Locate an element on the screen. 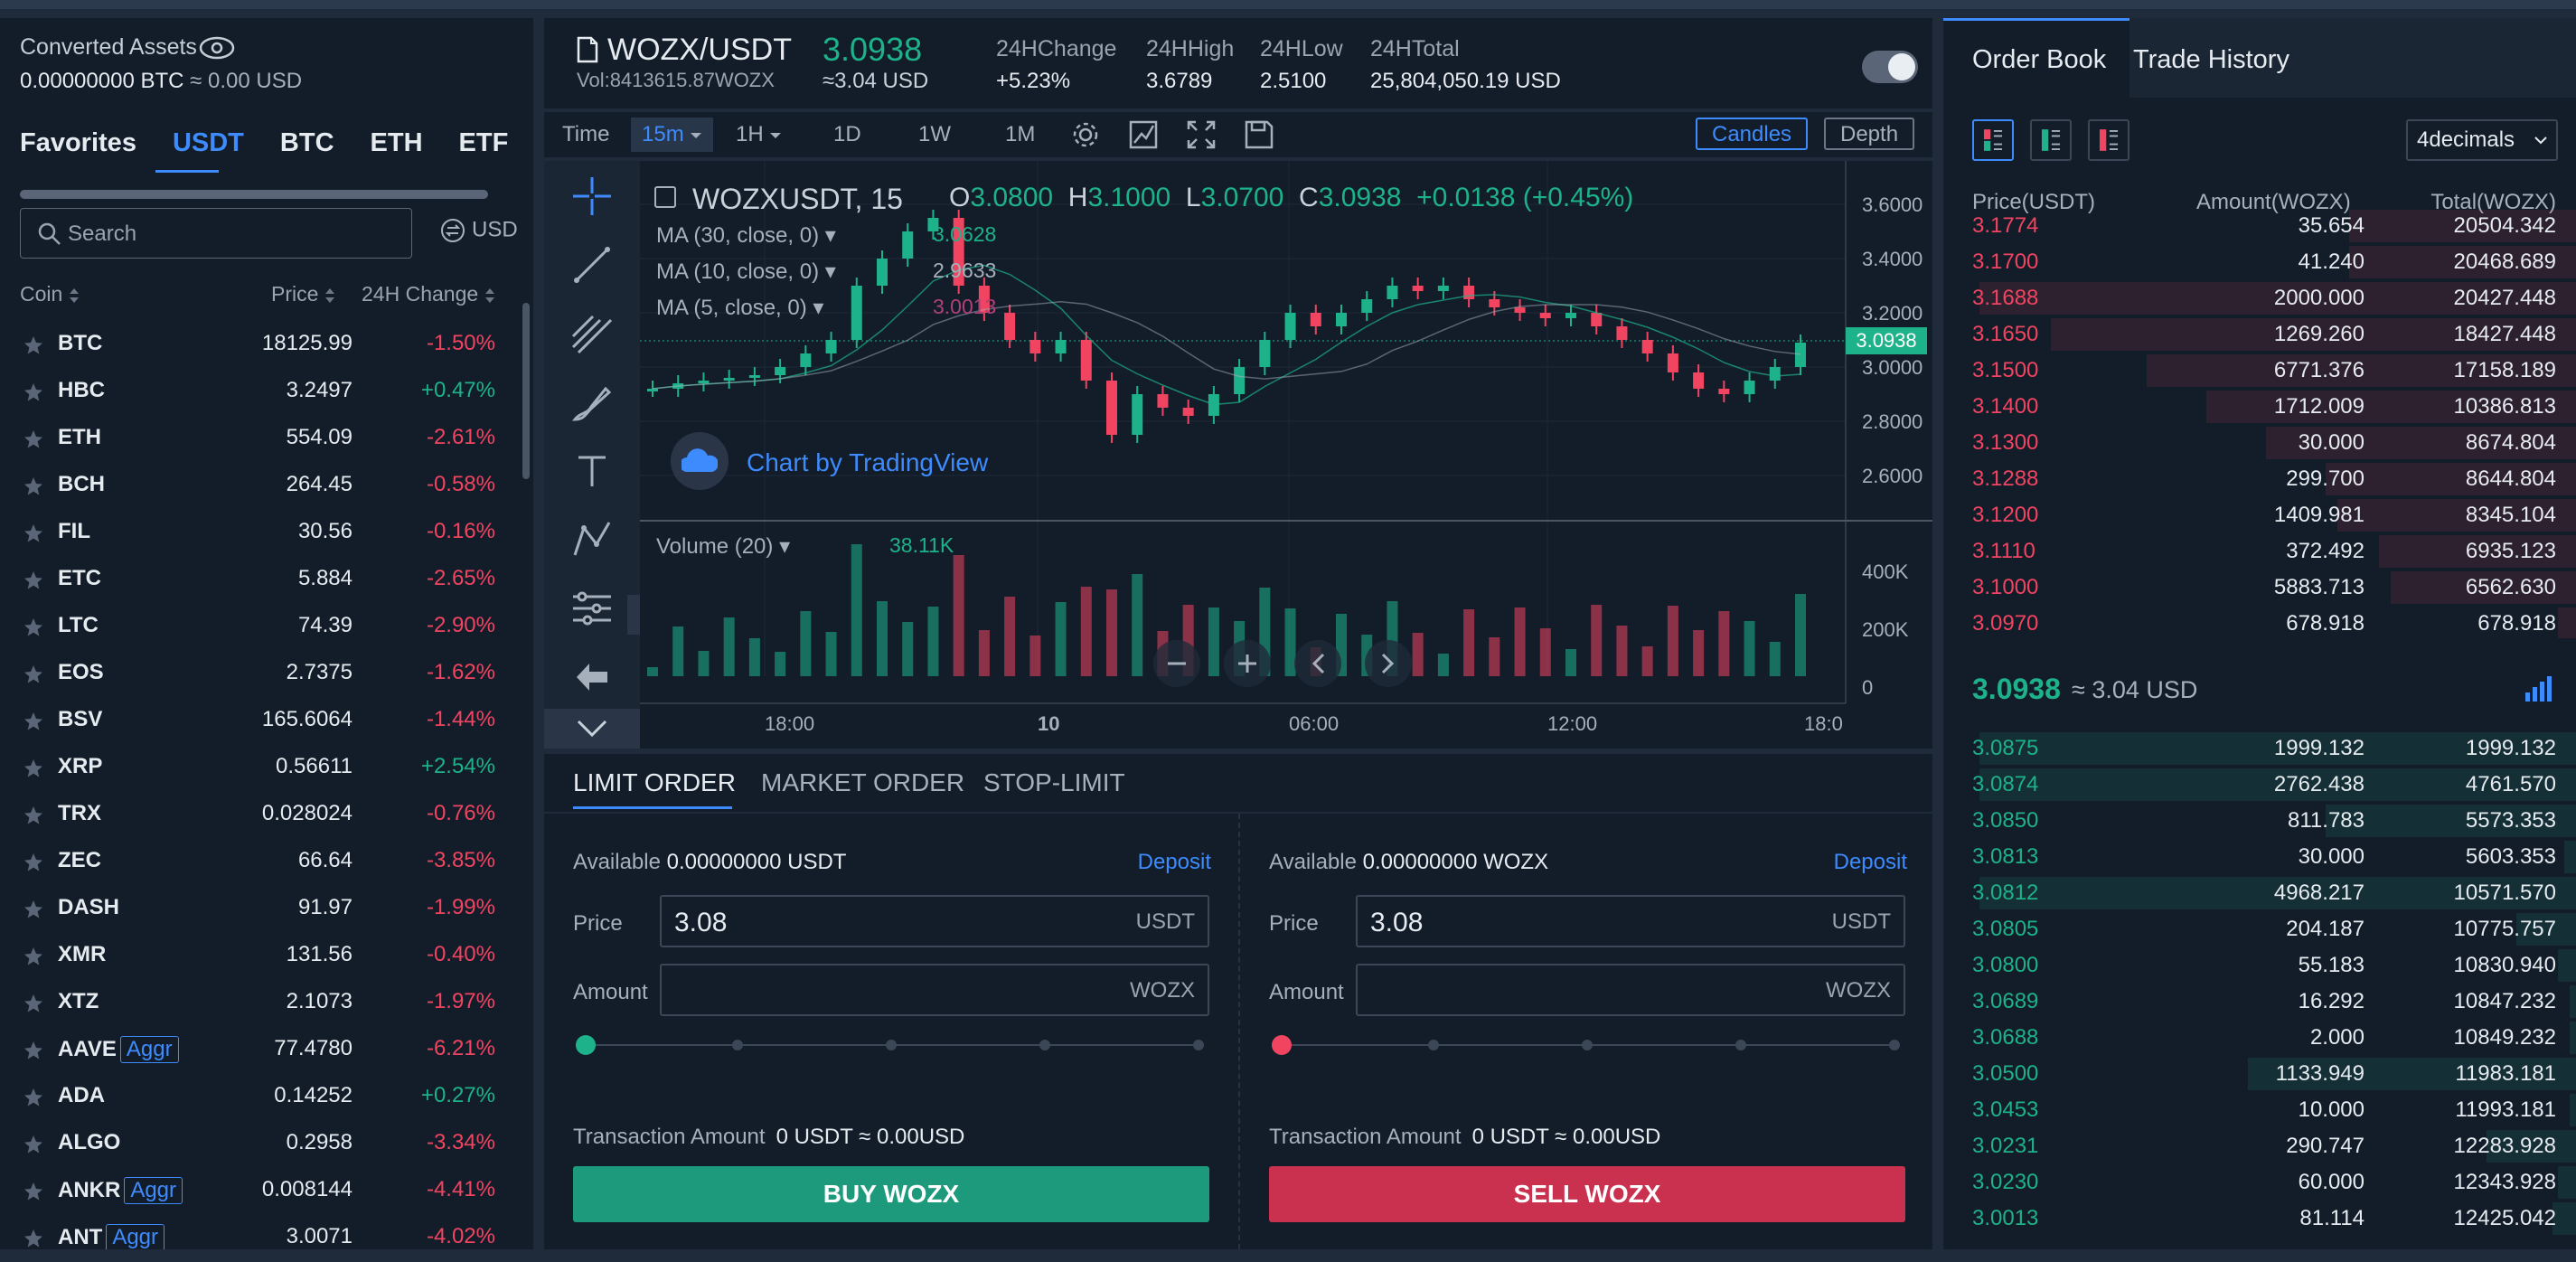  decimals-select: 4decimals is located at coordinates (2482, 140).